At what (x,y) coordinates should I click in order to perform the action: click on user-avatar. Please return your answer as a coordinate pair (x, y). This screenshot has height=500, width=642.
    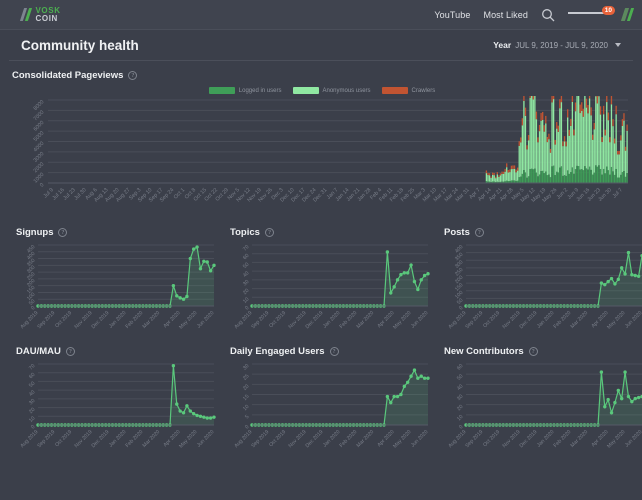
    Looking at the image, I should click on (627, 14).